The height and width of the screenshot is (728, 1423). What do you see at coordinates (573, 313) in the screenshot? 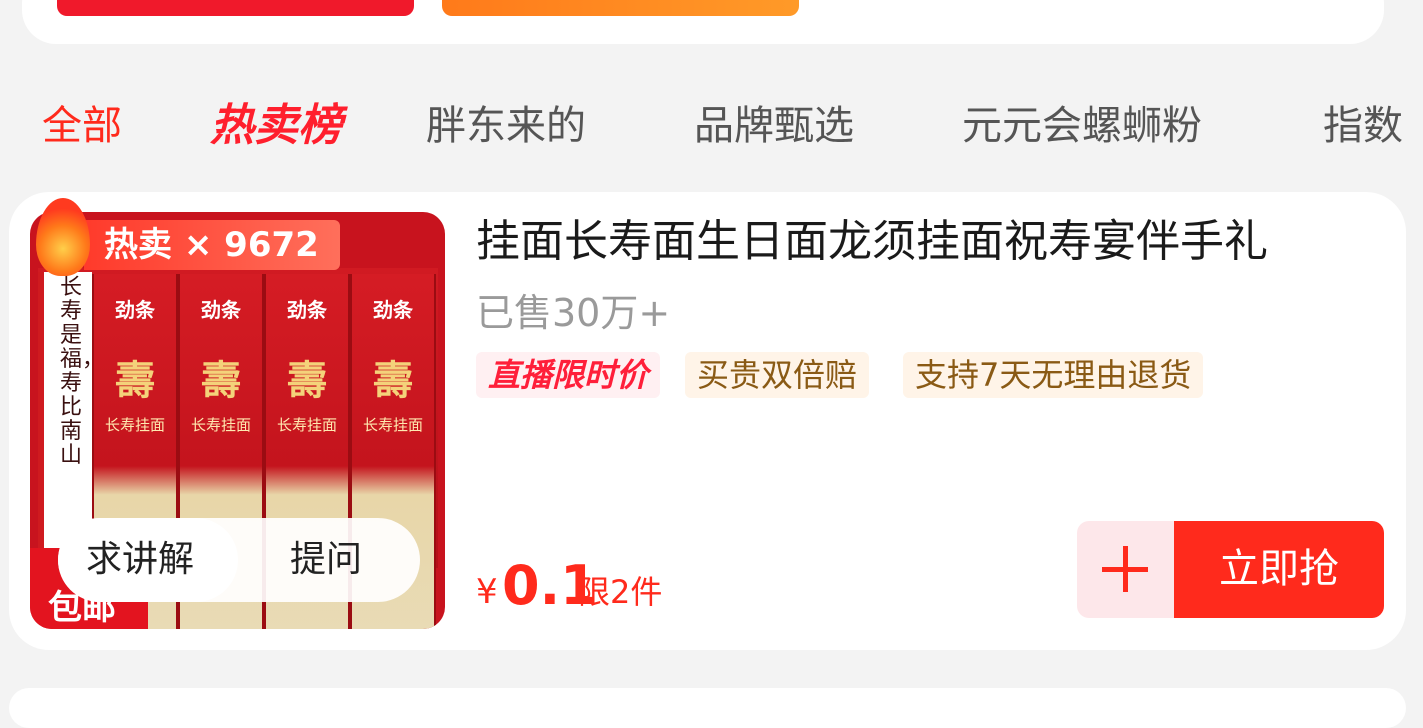
I see `sold-count: 已售30万+` at bounding box center [573, 313].